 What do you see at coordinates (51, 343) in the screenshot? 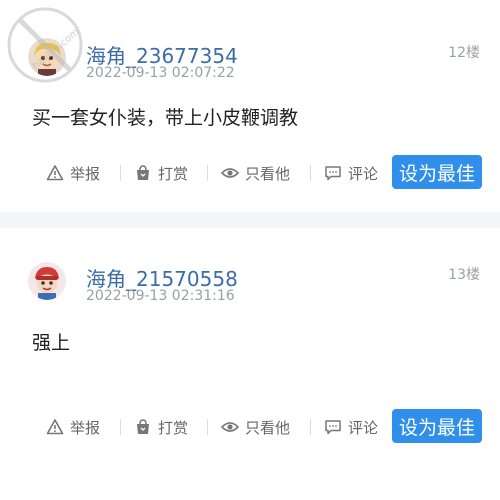
I see `post-content: 强上` at bounding box center [51, 343].